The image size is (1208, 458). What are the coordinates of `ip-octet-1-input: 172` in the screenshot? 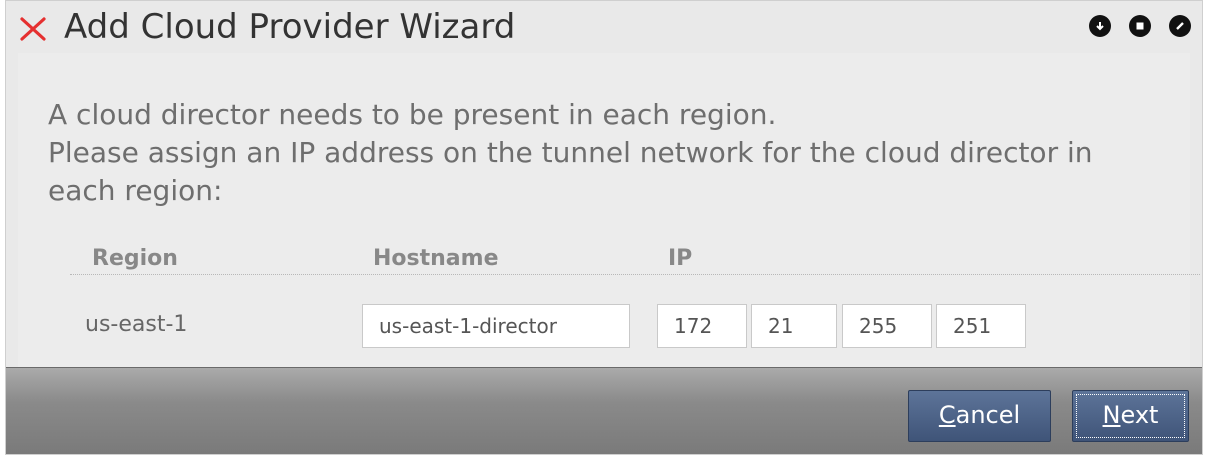 It's located at (702, 326).